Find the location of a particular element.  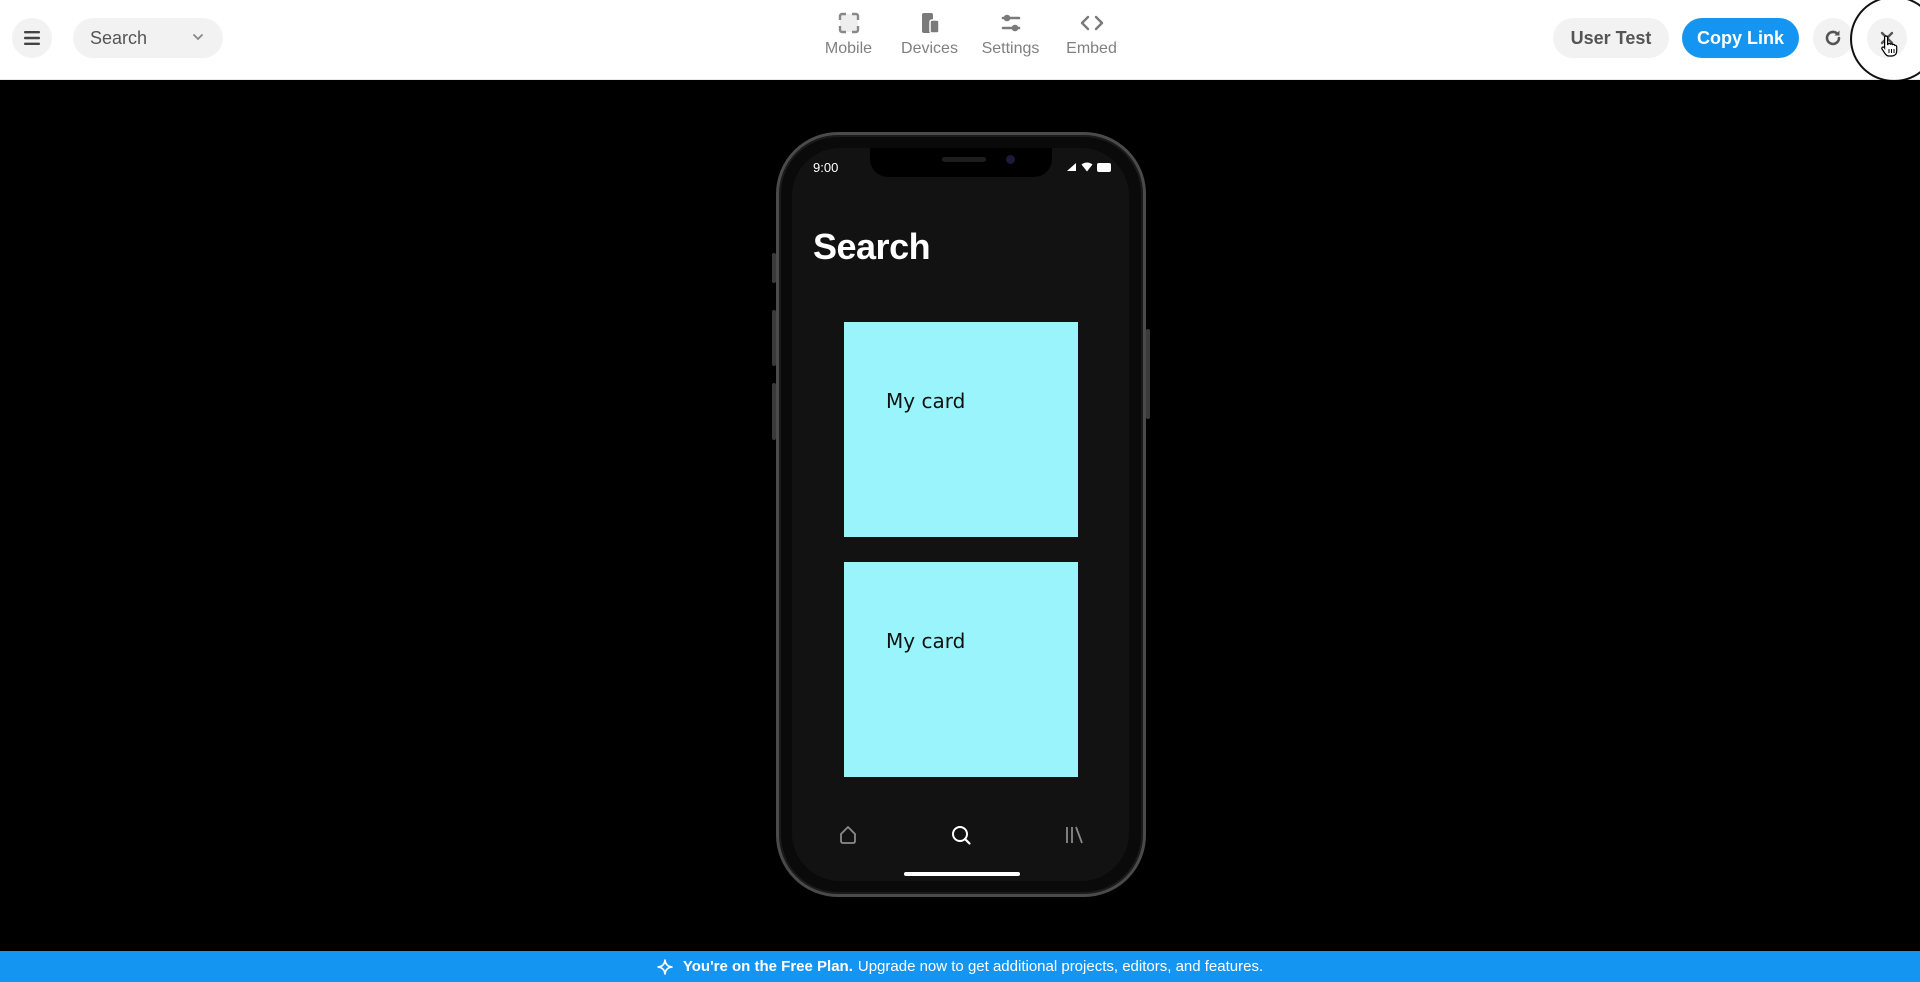

cellular-icon is located at coordinates (1071, 167).